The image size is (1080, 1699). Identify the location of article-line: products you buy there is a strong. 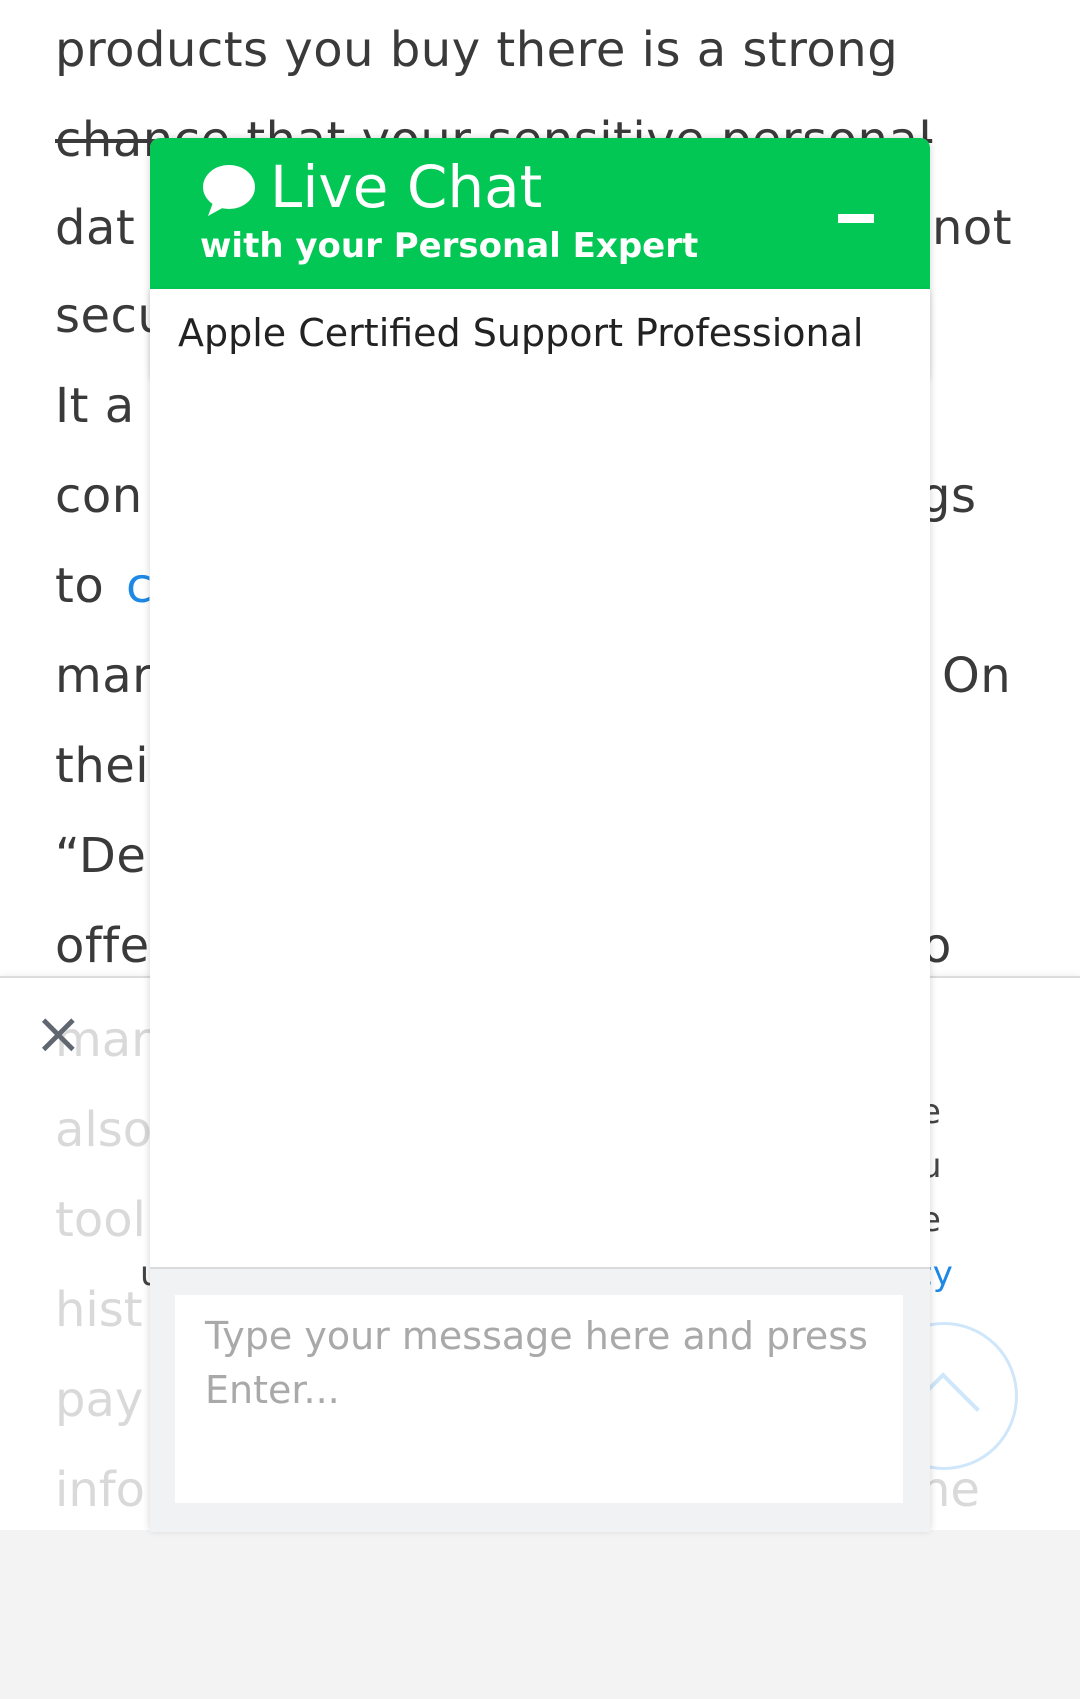
(477, 50).